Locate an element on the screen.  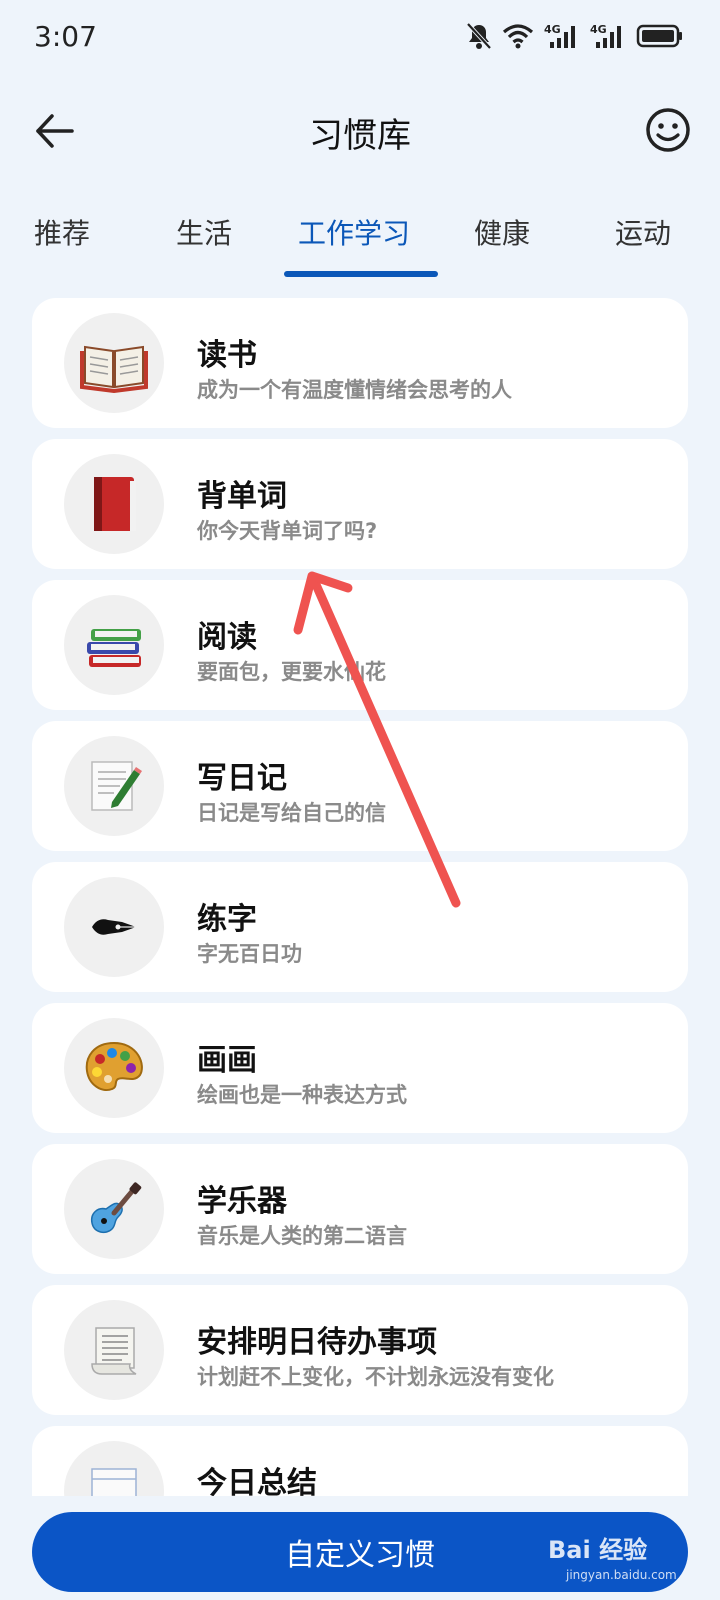
habit-subtitle: 成为一个有温度懂情绪会思考的人 is located at coordinates (354, 390).